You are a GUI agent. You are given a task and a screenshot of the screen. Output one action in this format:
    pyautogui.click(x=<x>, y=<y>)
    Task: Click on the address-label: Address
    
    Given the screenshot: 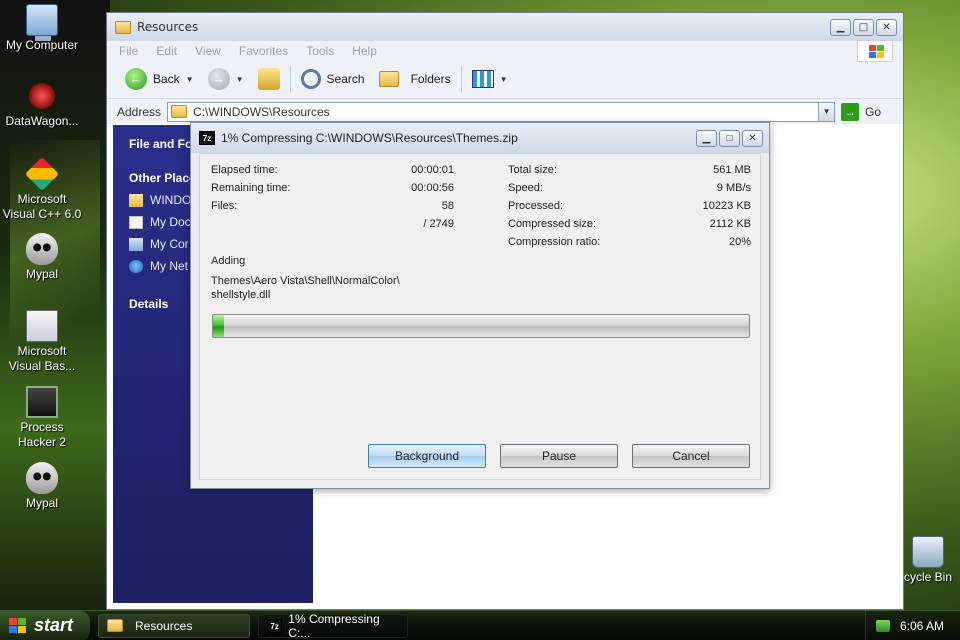 What is the action you would take?
    pyautogui.click(x=139, y=111)
    